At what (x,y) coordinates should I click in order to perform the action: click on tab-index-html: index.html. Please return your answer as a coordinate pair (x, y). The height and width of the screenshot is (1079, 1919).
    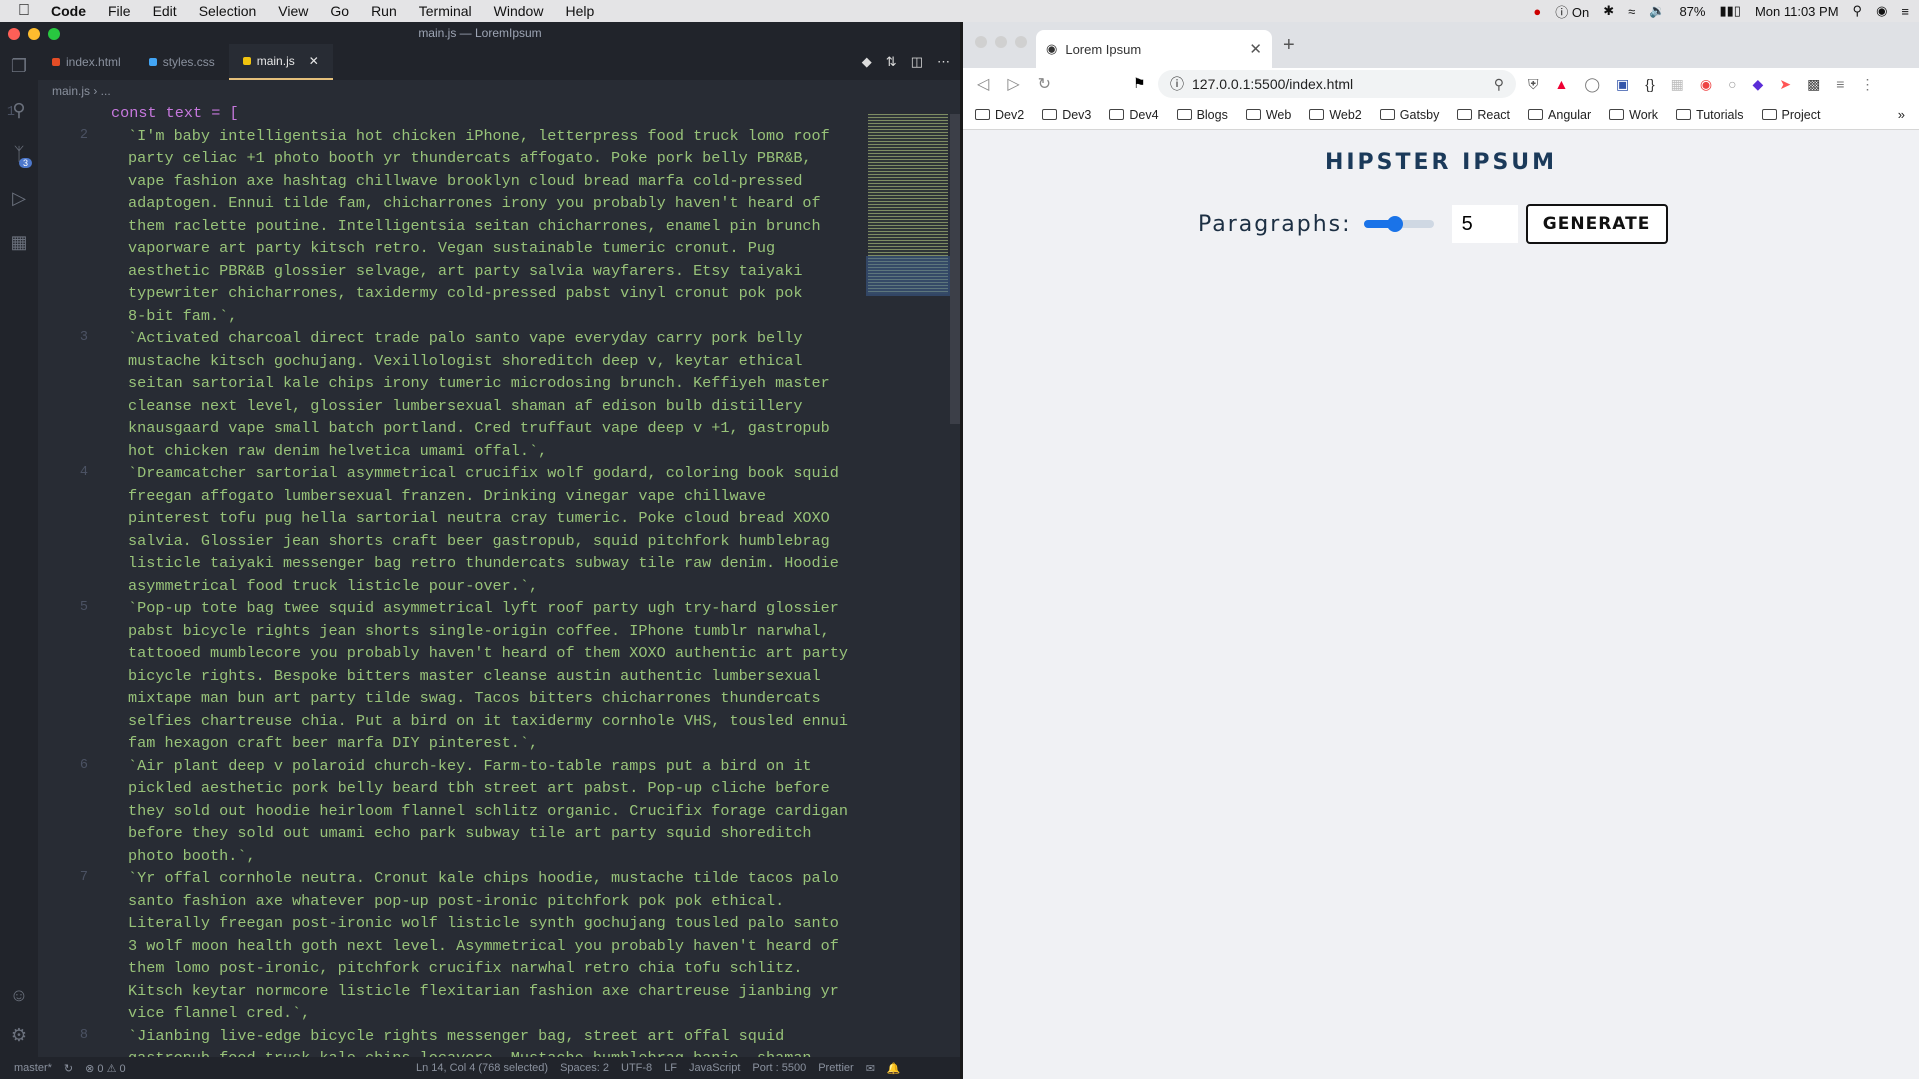
    Looking at the image, I should click on (86, 62).